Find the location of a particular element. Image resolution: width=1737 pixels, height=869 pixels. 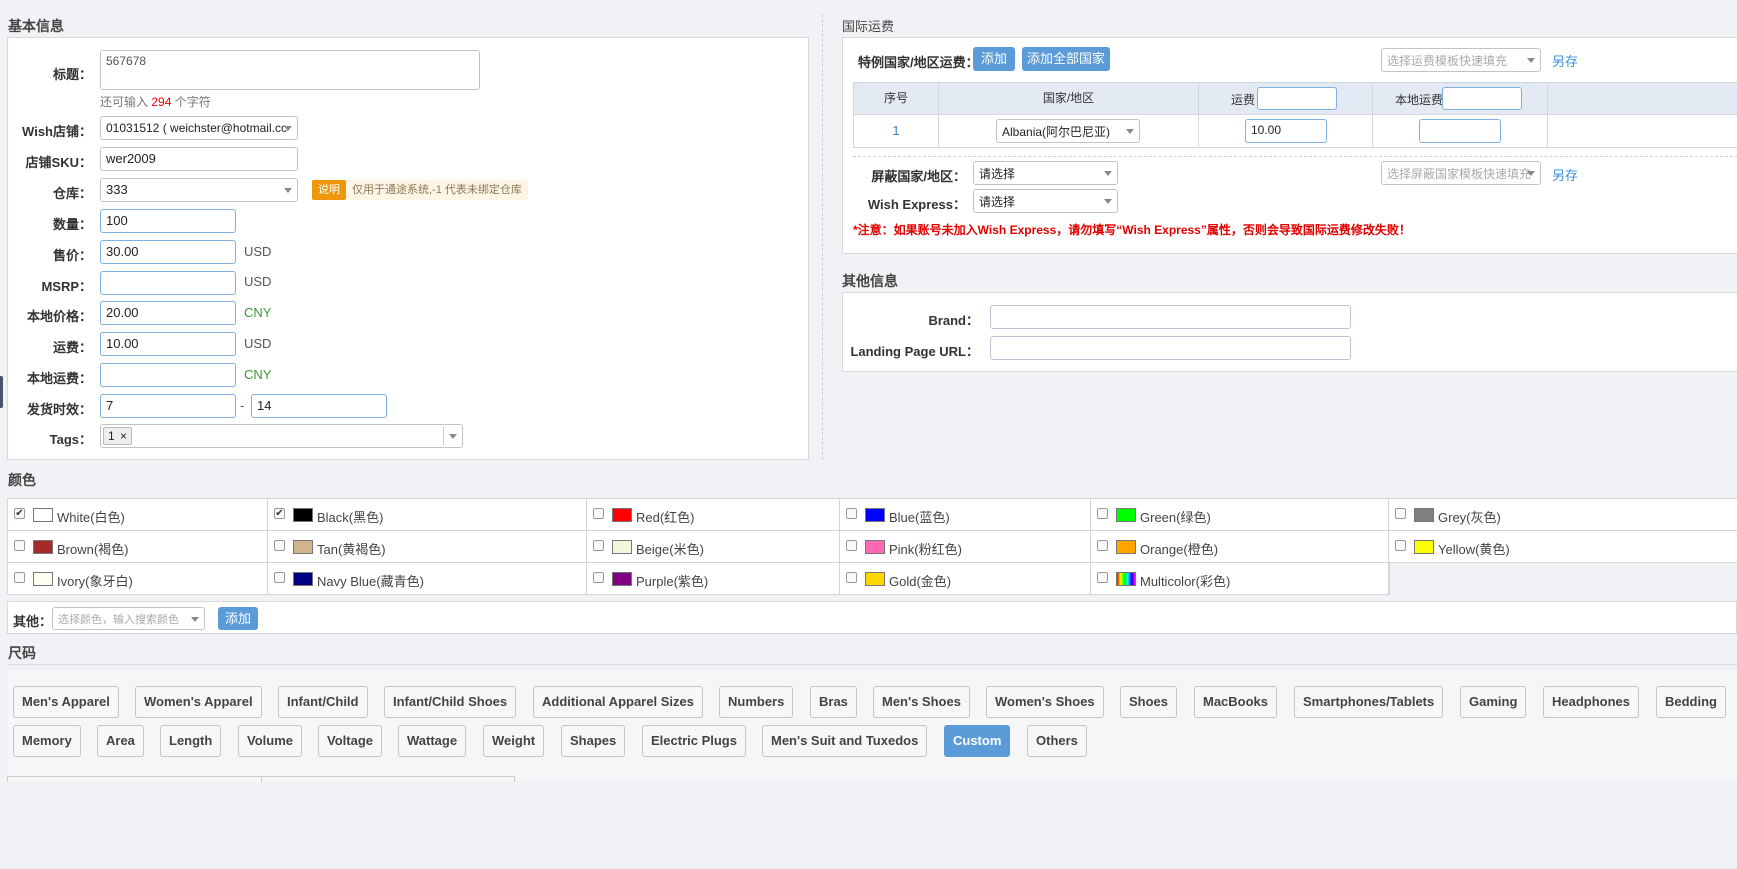

size-category-button: Men's Suit and Tuxedos is located at coordinates (845, 741).